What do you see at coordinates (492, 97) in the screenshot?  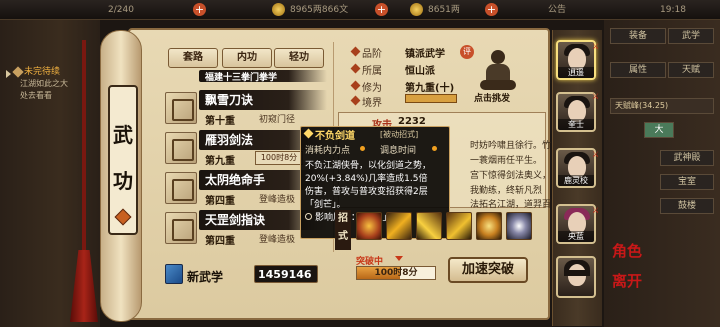 I see `figure-caption: 点击挑发` at bounding box center [492, 97].